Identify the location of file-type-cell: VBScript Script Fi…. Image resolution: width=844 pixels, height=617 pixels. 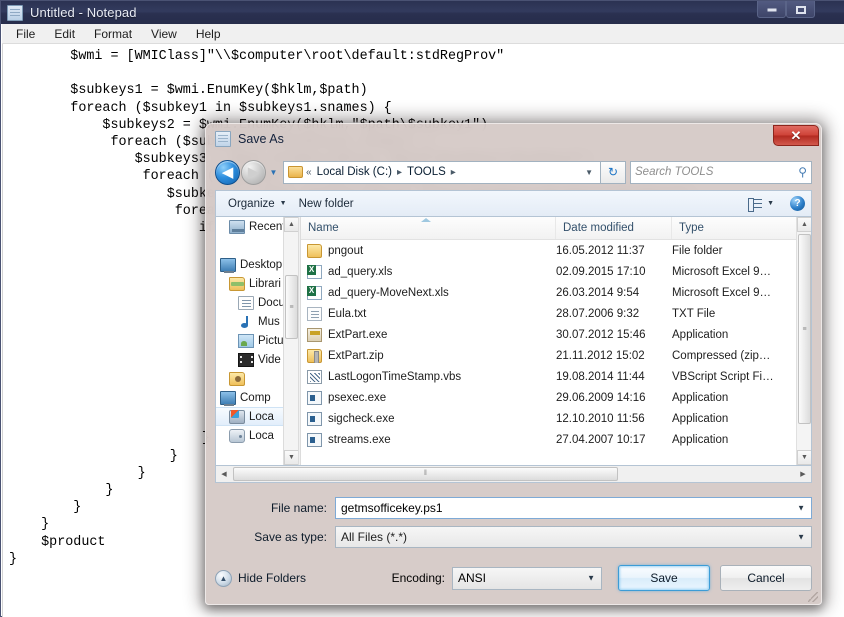
(723, 376).